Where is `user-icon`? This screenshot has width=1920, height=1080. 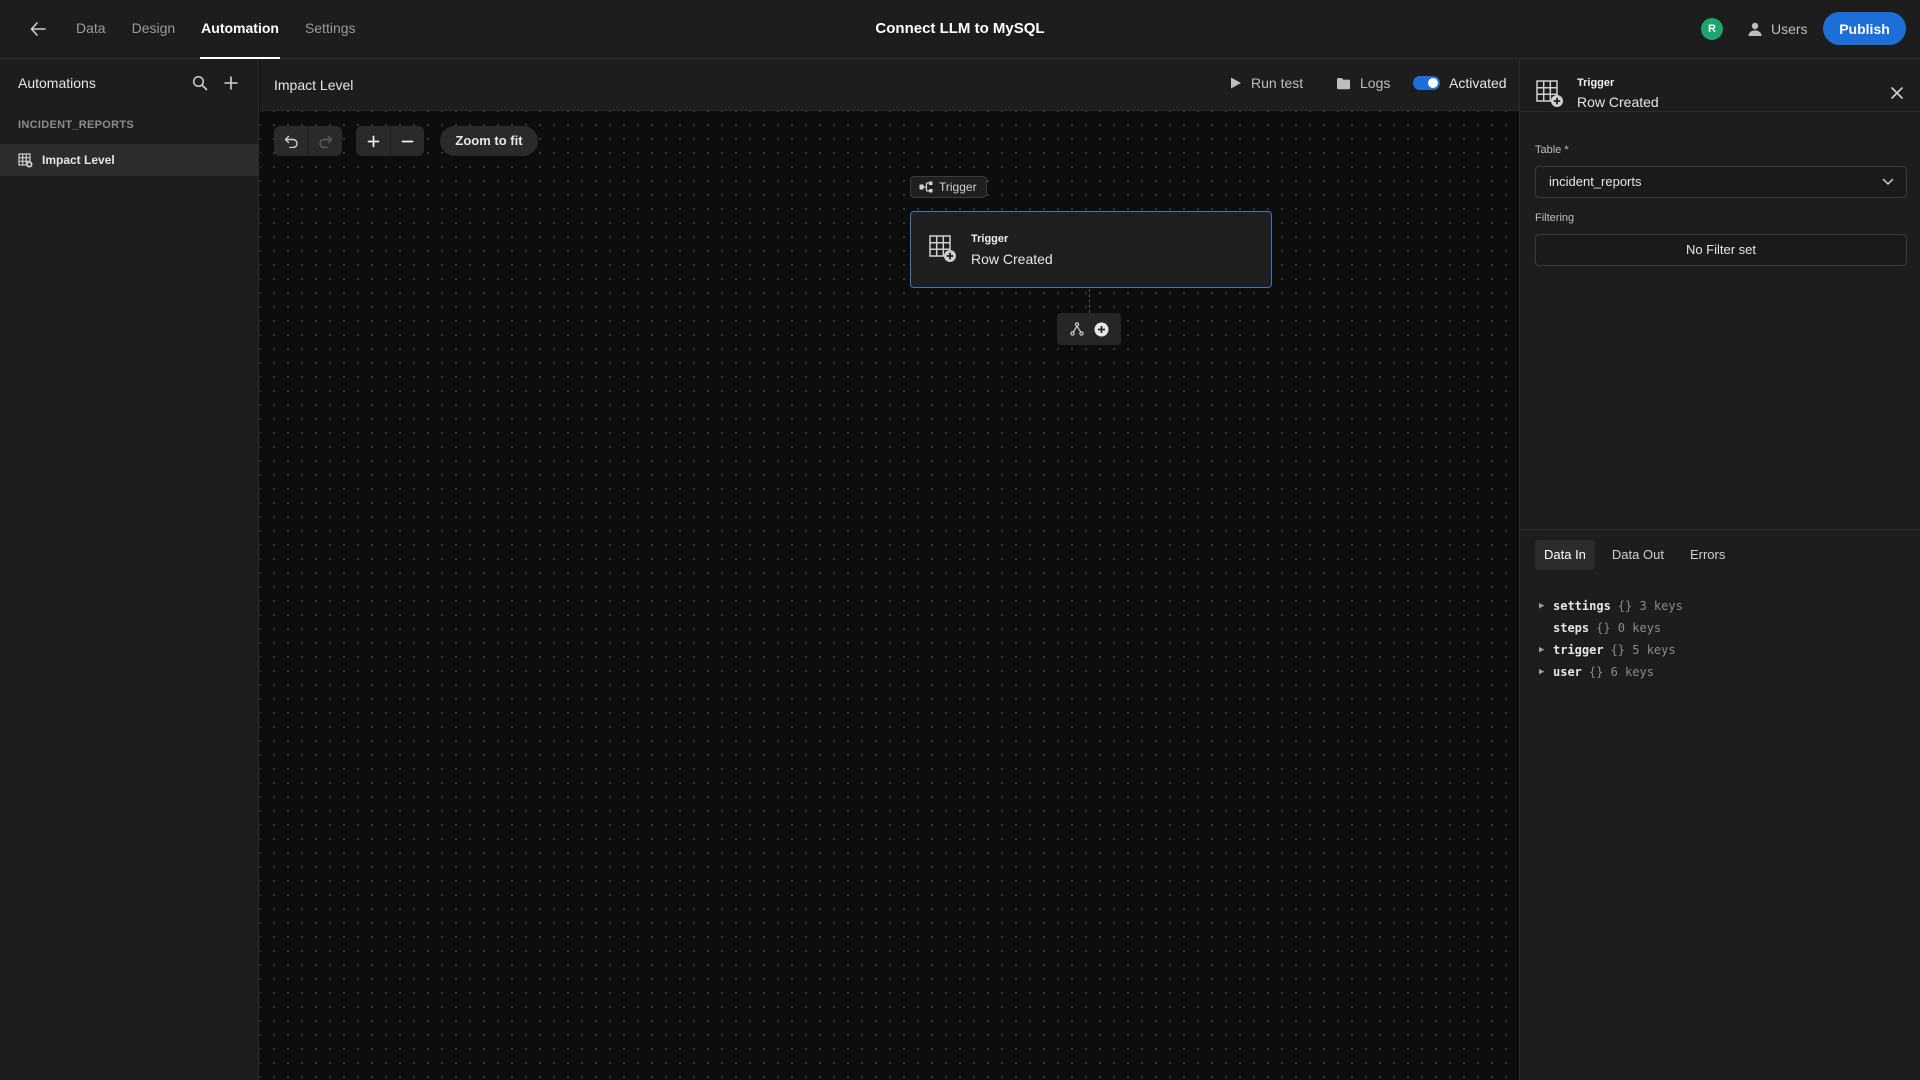 user-icon is located at coordinates (1755, 29).